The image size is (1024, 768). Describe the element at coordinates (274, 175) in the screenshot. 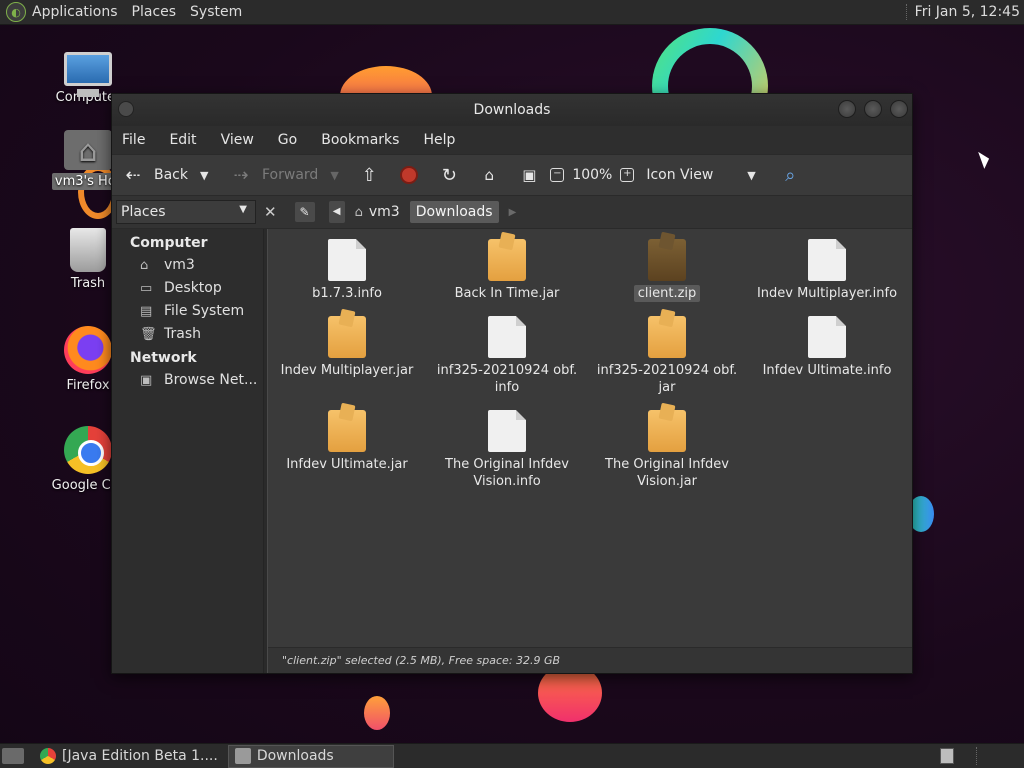

I see `forward-button: ⇢ Forward` at that location.